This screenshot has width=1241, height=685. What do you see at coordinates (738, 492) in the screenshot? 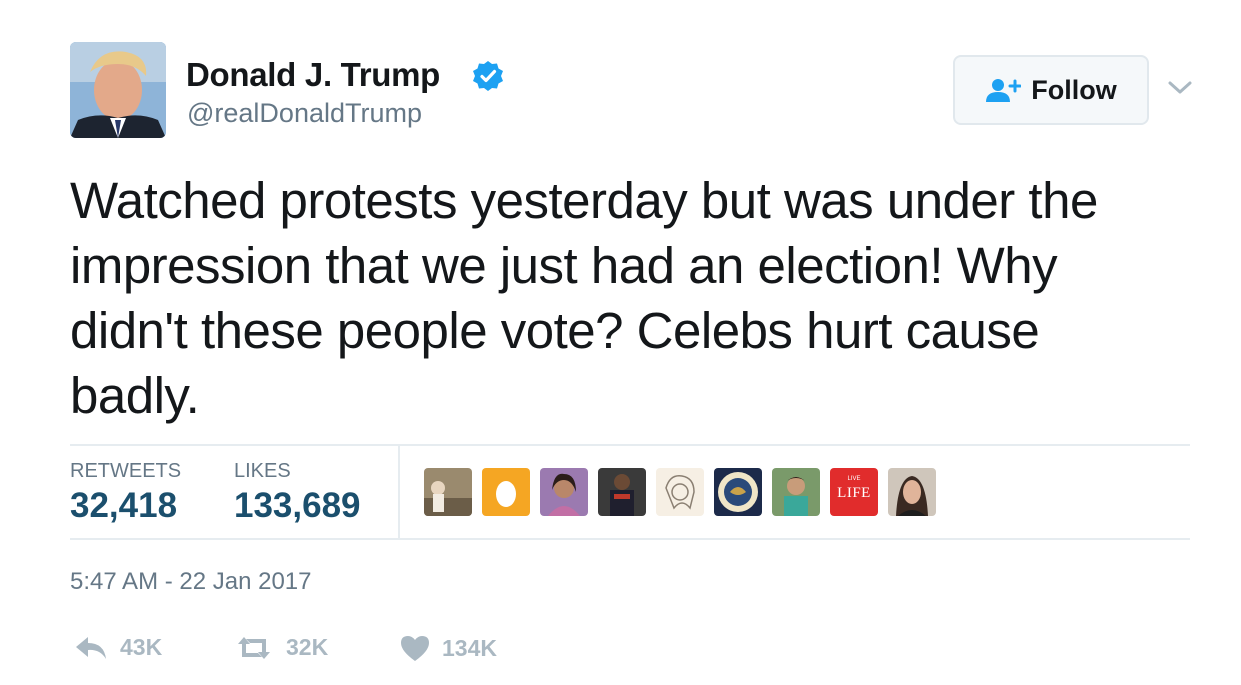
I see `liker-avatar-6-seal` at bounding box center [738, 492].